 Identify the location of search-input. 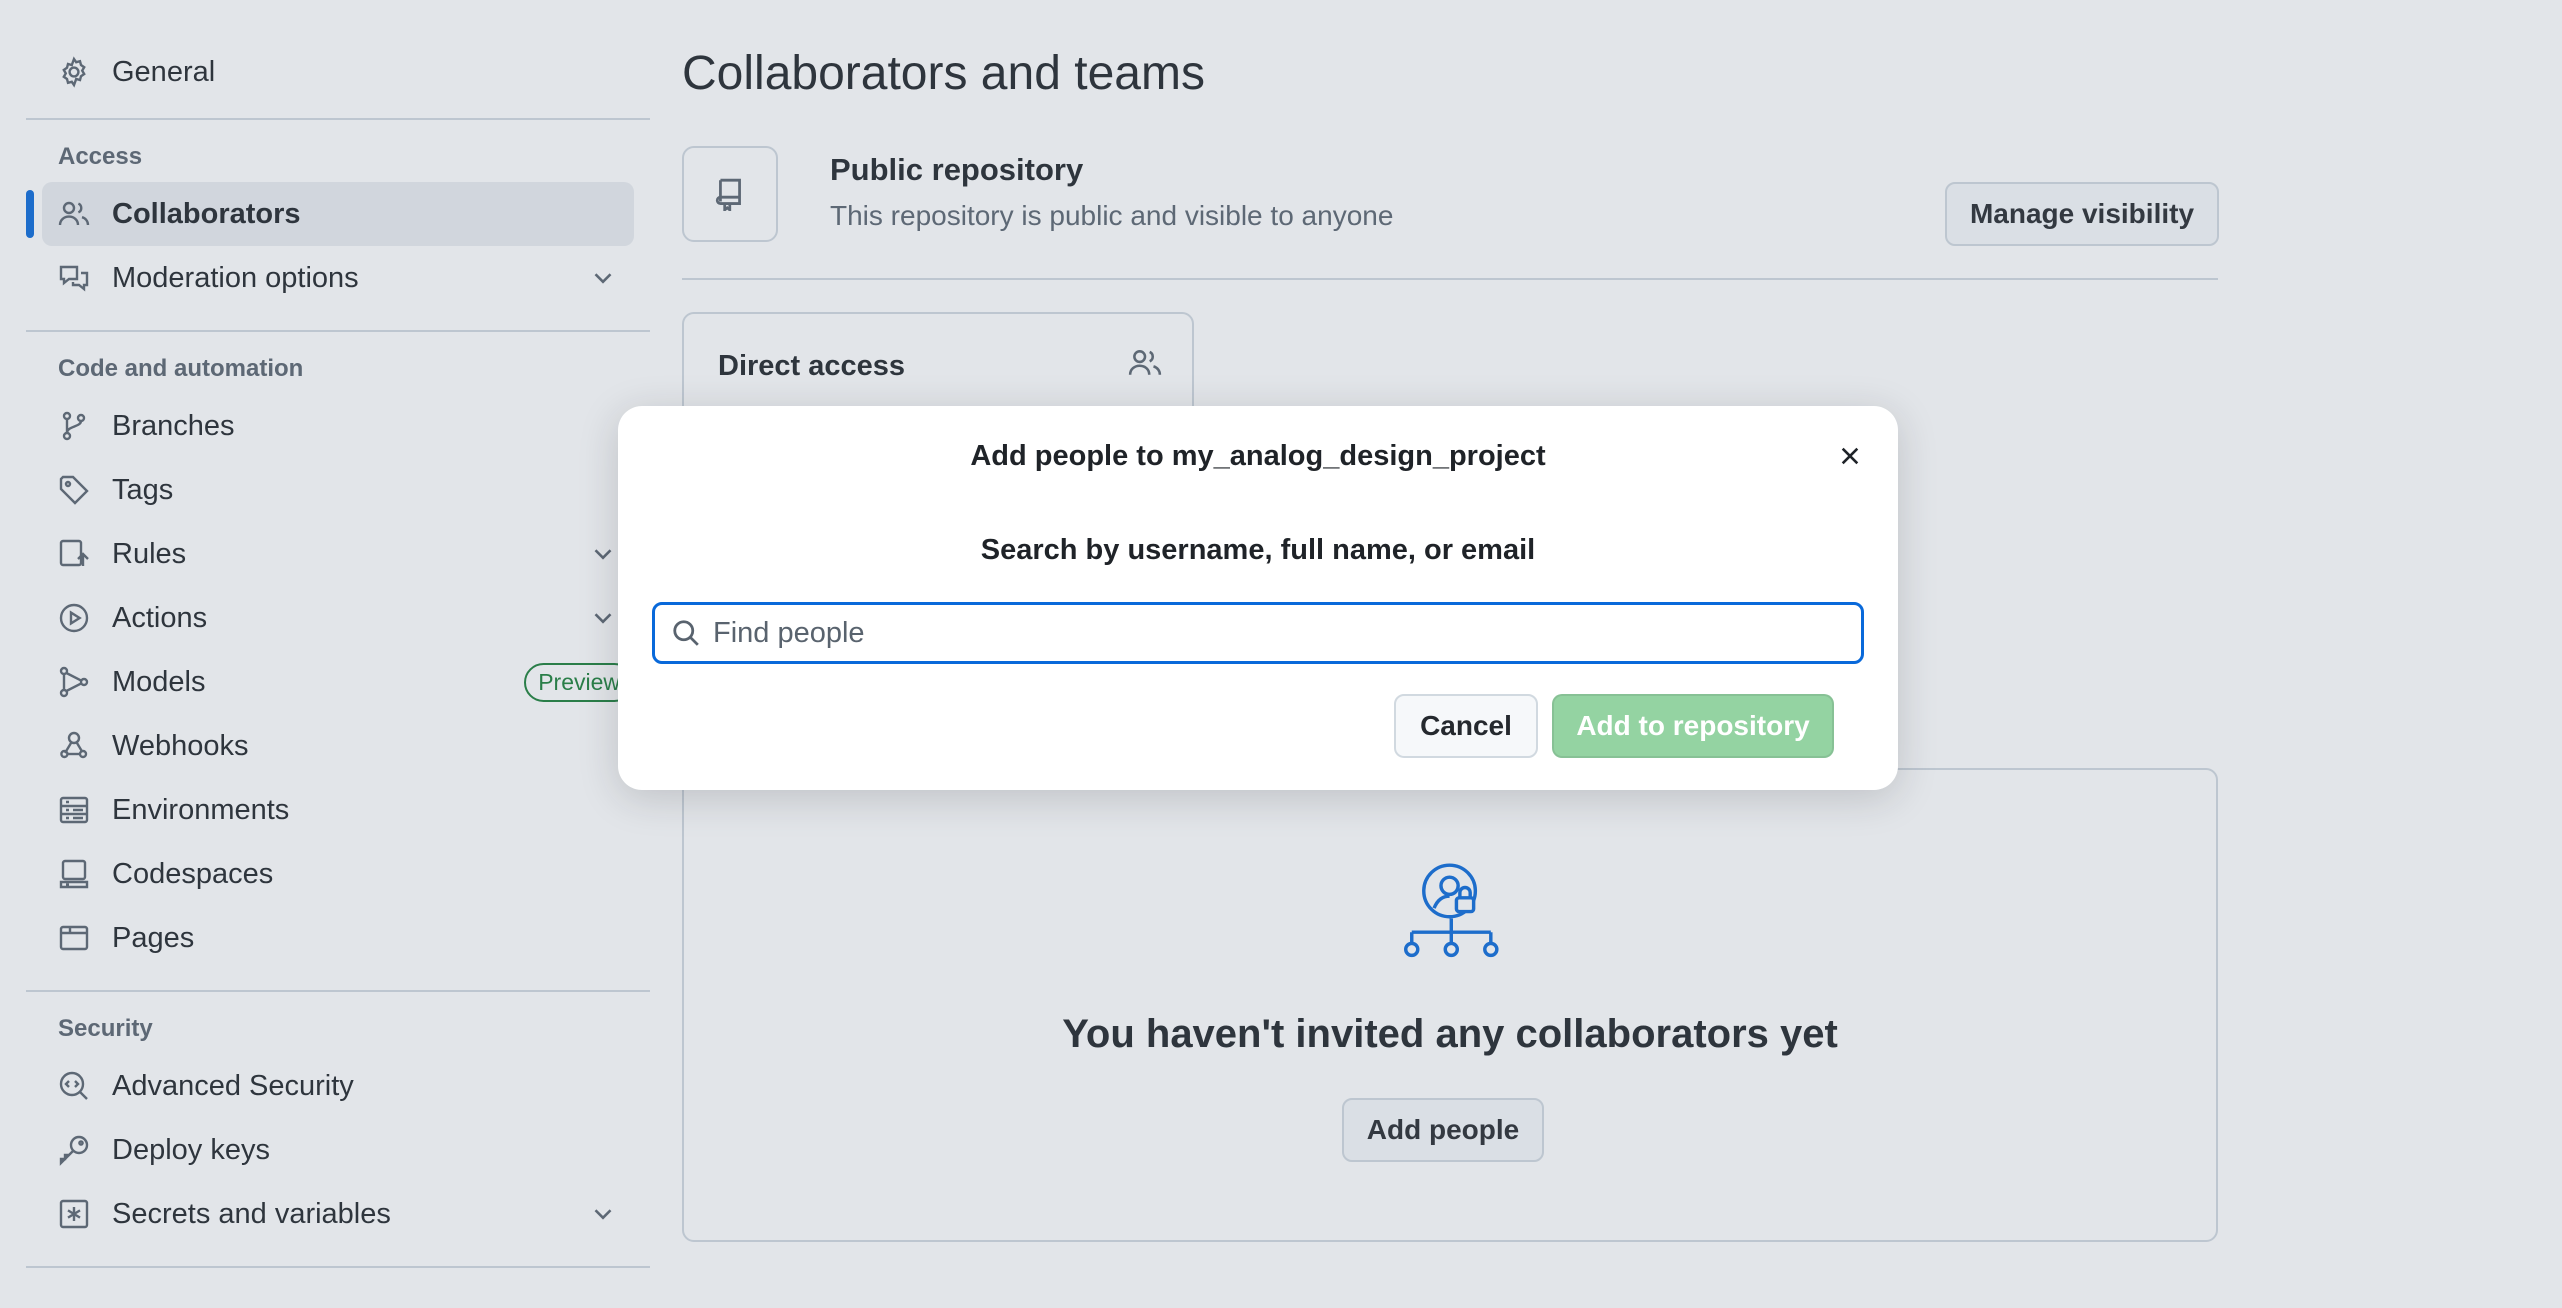
(1287, 633).